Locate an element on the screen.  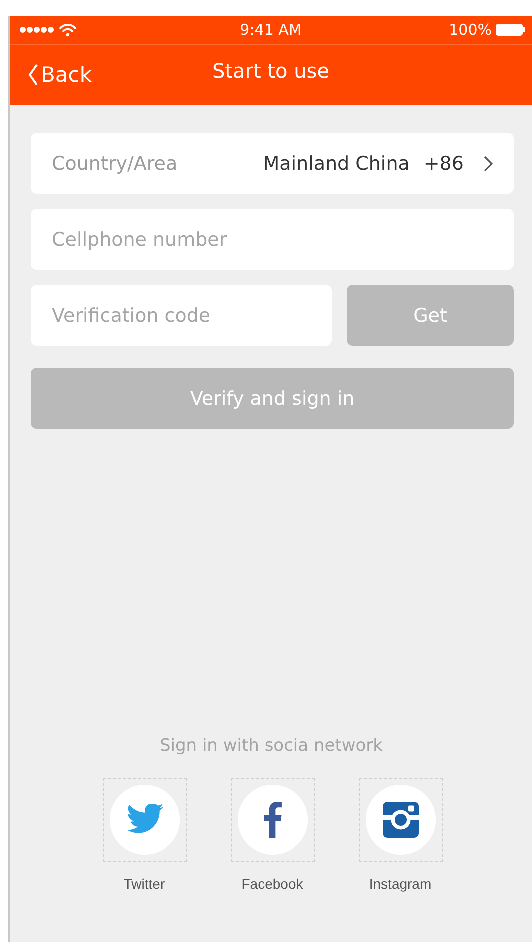
country-code: +86 is located at coordinates (444, 163).